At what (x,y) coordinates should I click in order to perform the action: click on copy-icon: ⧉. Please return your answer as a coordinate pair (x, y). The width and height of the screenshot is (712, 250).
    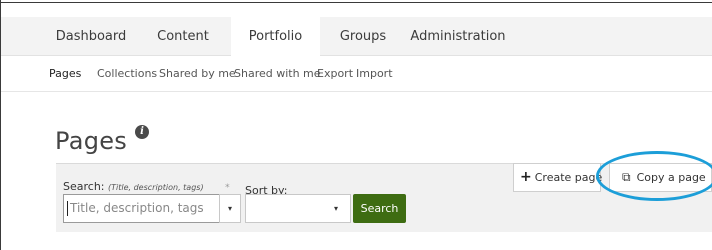
    Looking at the image, I should click on (626, 177).